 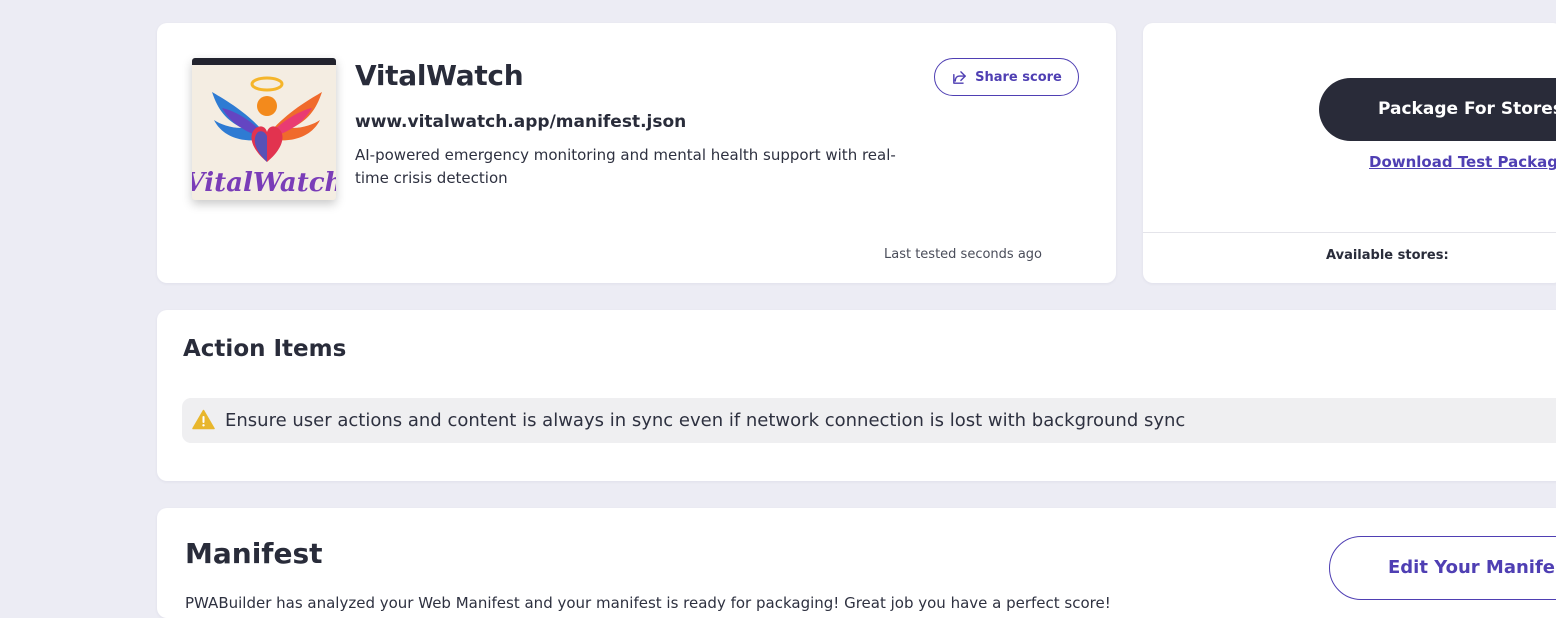 What do you see at coordinates (959, 77) in the screenshot?
I see `share-icon` at bounding box center [959, 77].